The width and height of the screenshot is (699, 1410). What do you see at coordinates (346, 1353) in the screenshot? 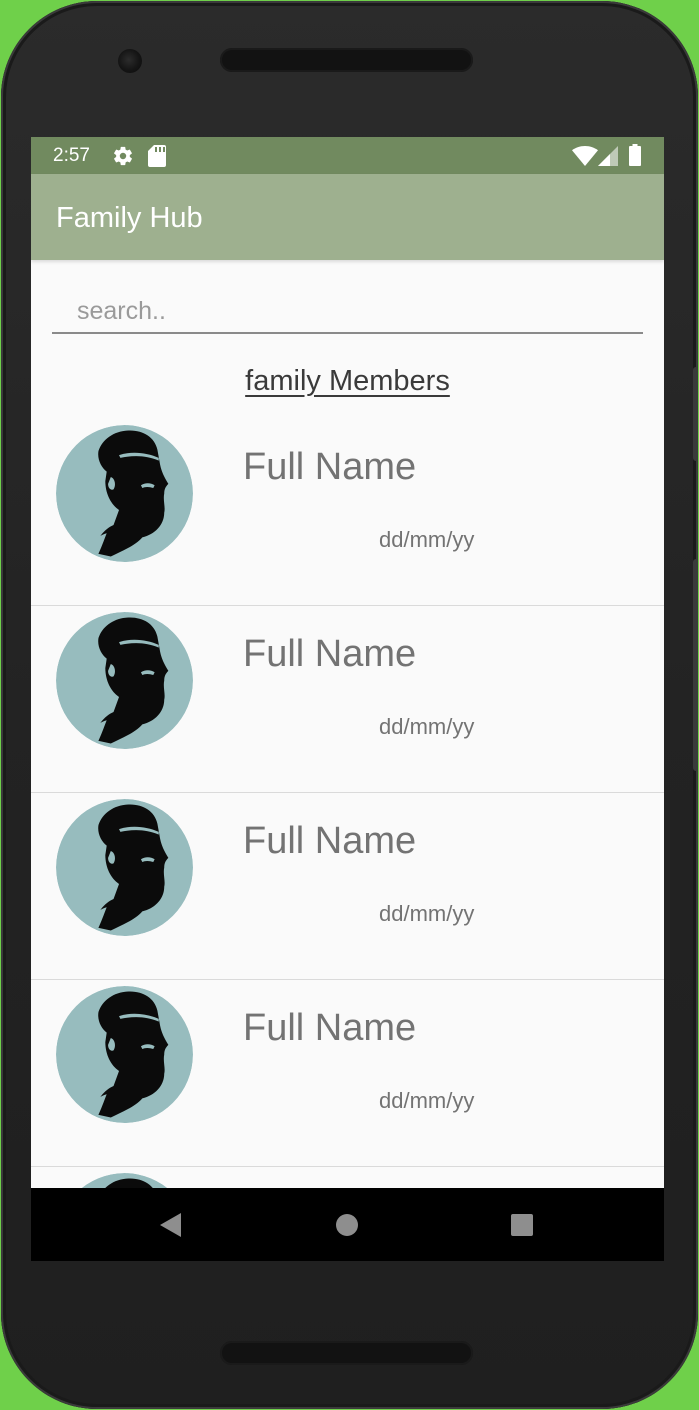
I see `bottom-speaker` at bounding box center [346, 1353].